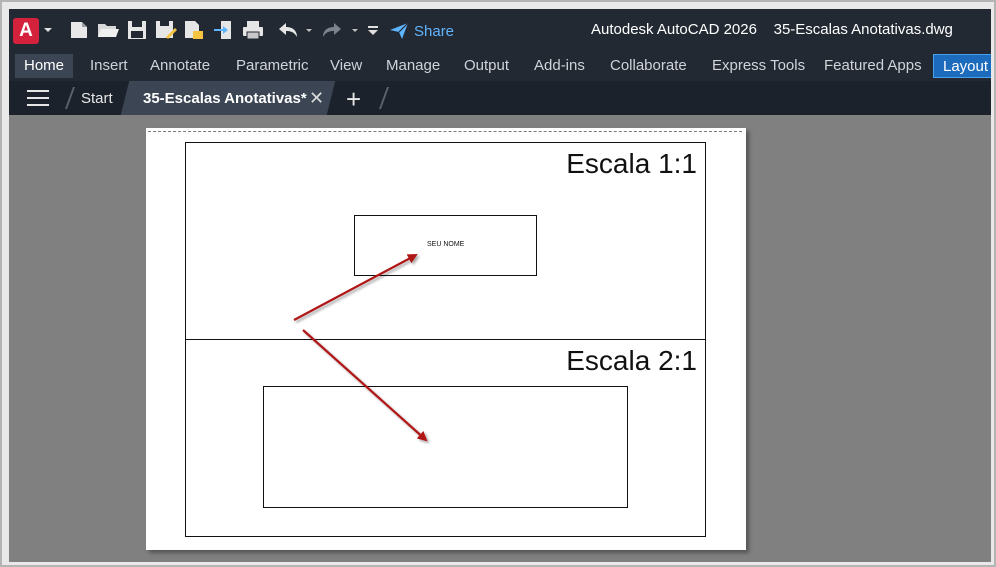 The image size is (996, 567). What do you see at coordinates (223, 30) in the screenshot?
I see `import-icon` at bounding box center [223, 30].